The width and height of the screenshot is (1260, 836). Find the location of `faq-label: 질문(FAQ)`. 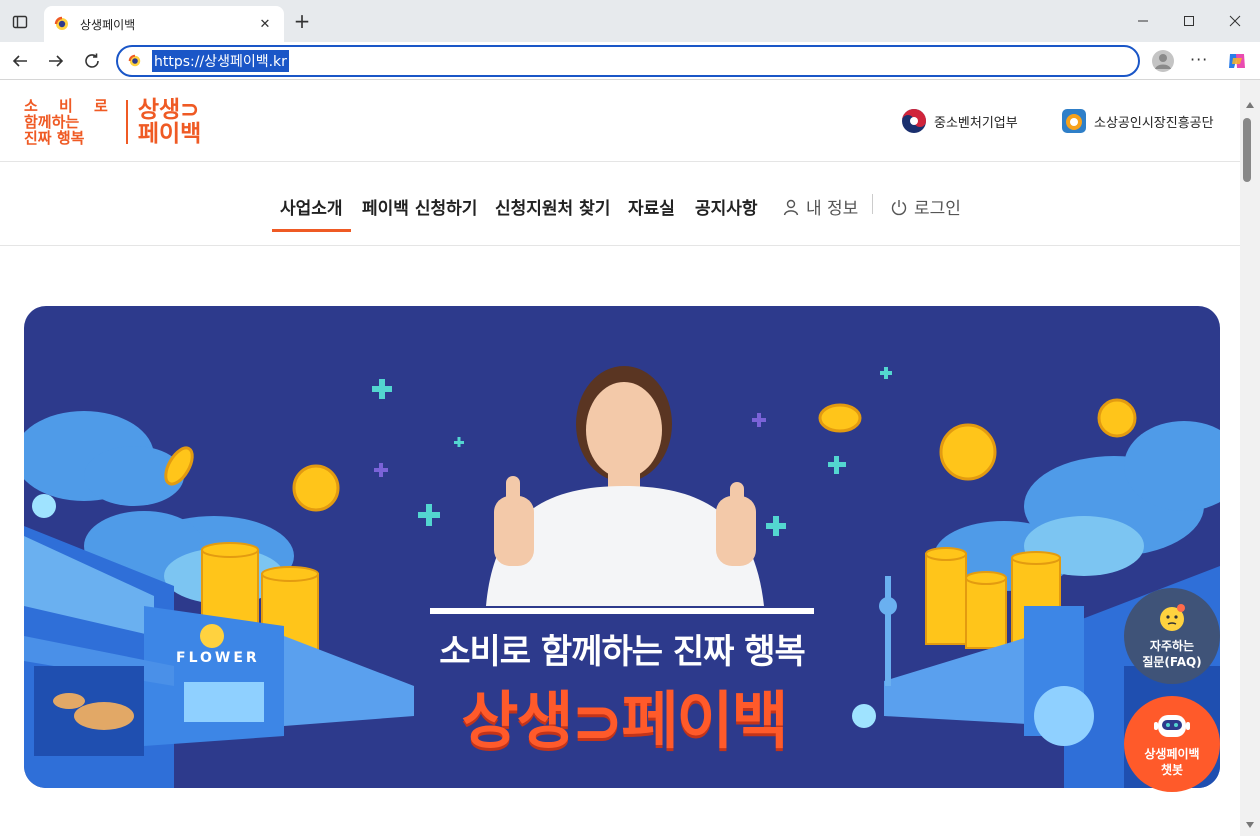

faq-label: 질문(FAQ) is located at coordinates (1172, 662).